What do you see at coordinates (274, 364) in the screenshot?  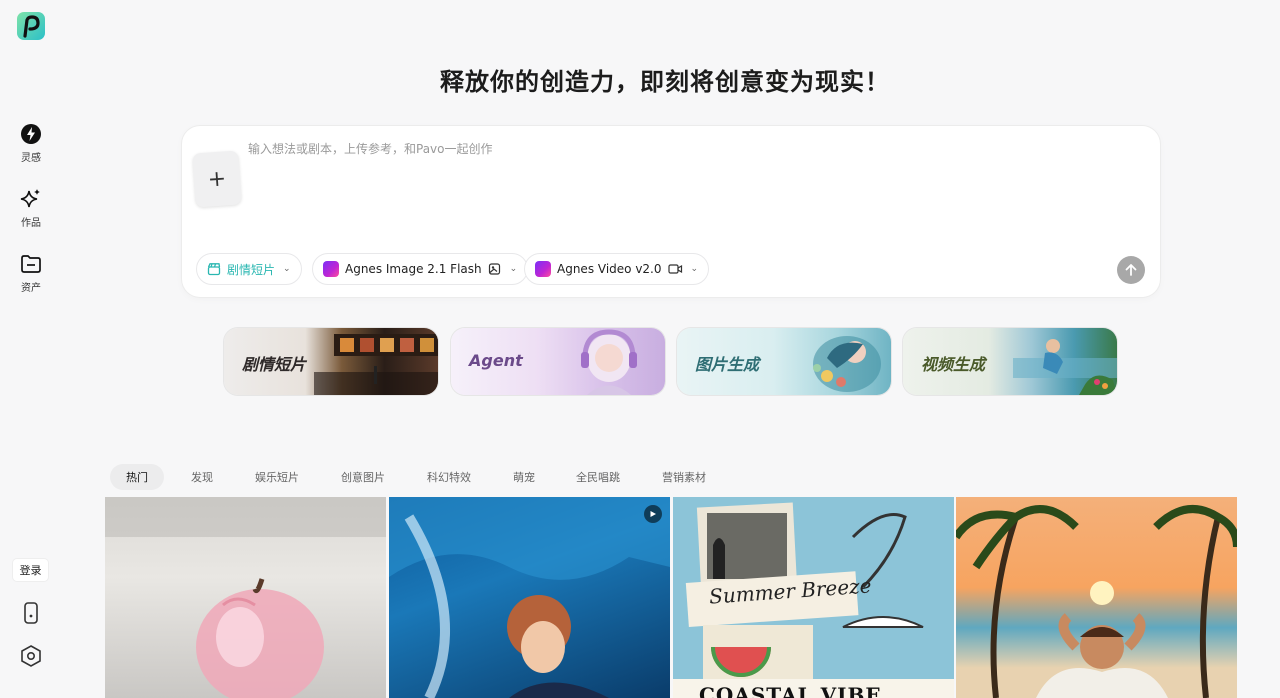 I see `feature-card-label: 剧情短片` at bounding box center [274, 364].